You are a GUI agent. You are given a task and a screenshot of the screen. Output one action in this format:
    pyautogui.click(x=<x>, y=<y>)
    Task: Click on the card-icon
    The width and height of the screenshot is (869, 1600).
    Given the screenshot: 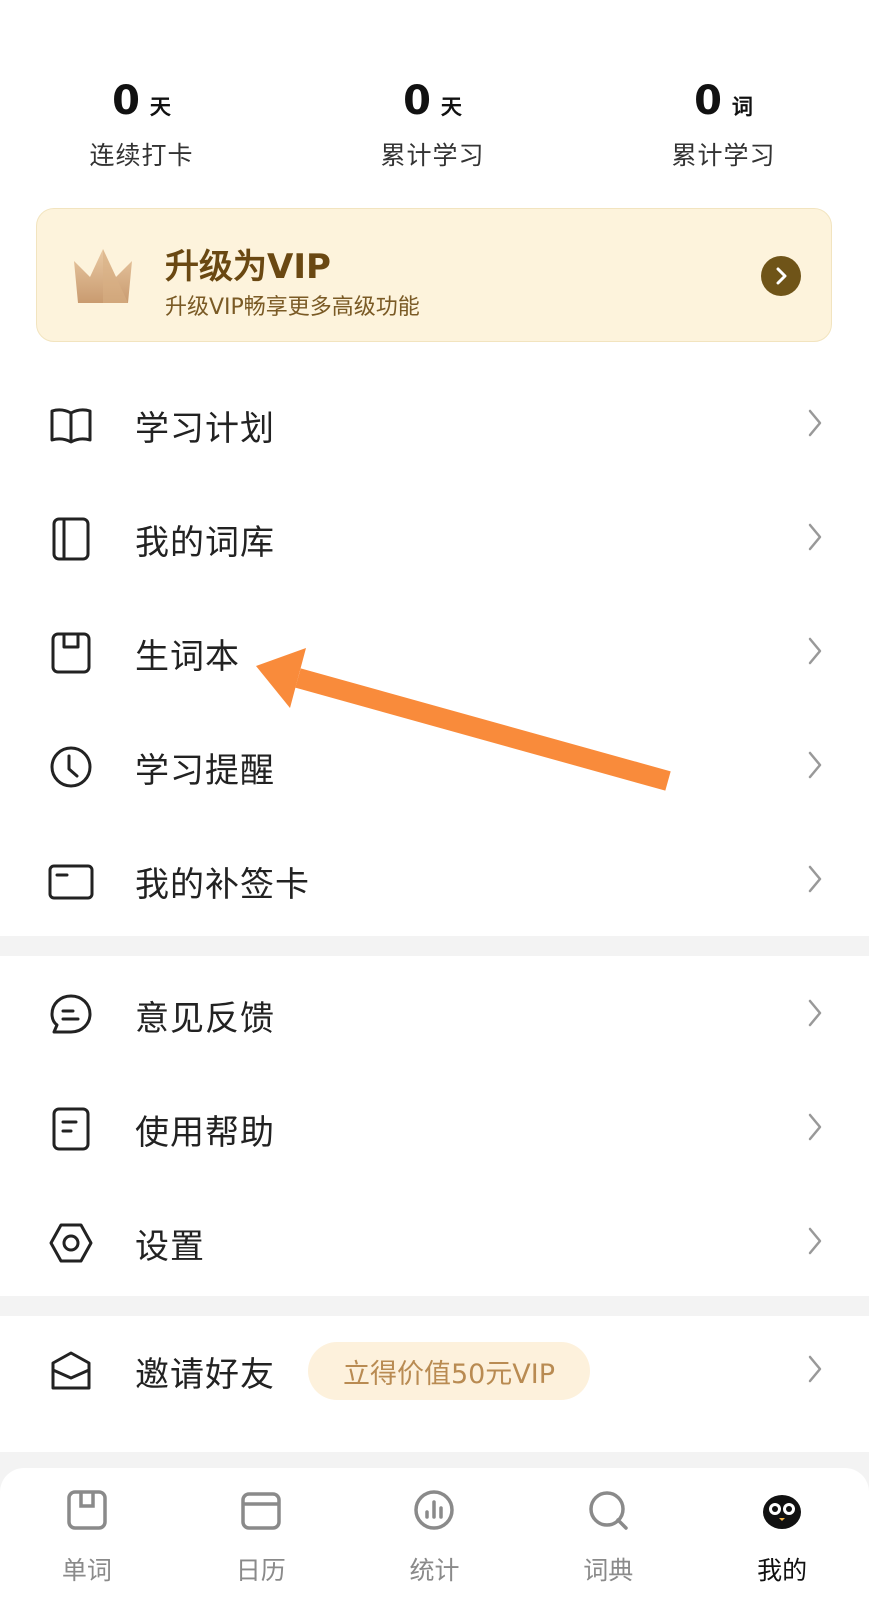 What is the action you would take?
    pyautogui.click(x=71, y=882)
    